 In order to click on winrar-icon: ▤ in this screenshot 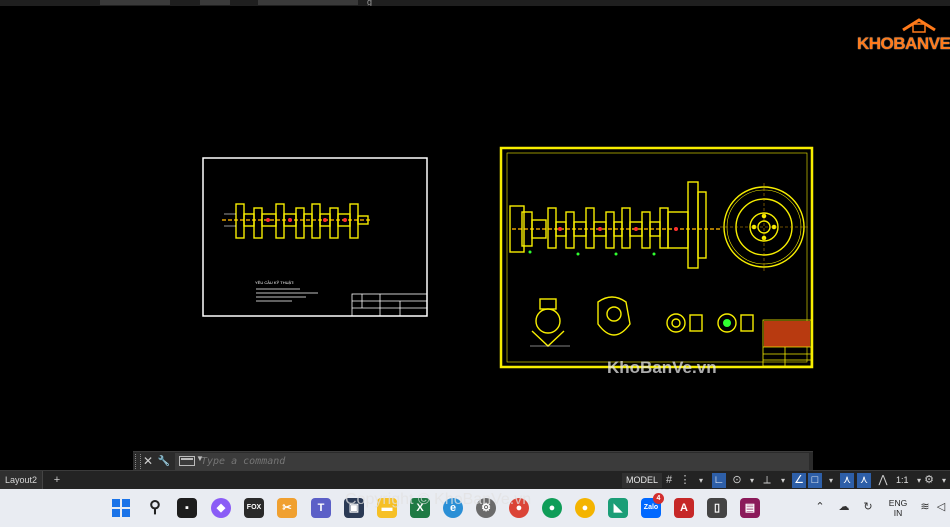, I will do `click(750, 508)`.